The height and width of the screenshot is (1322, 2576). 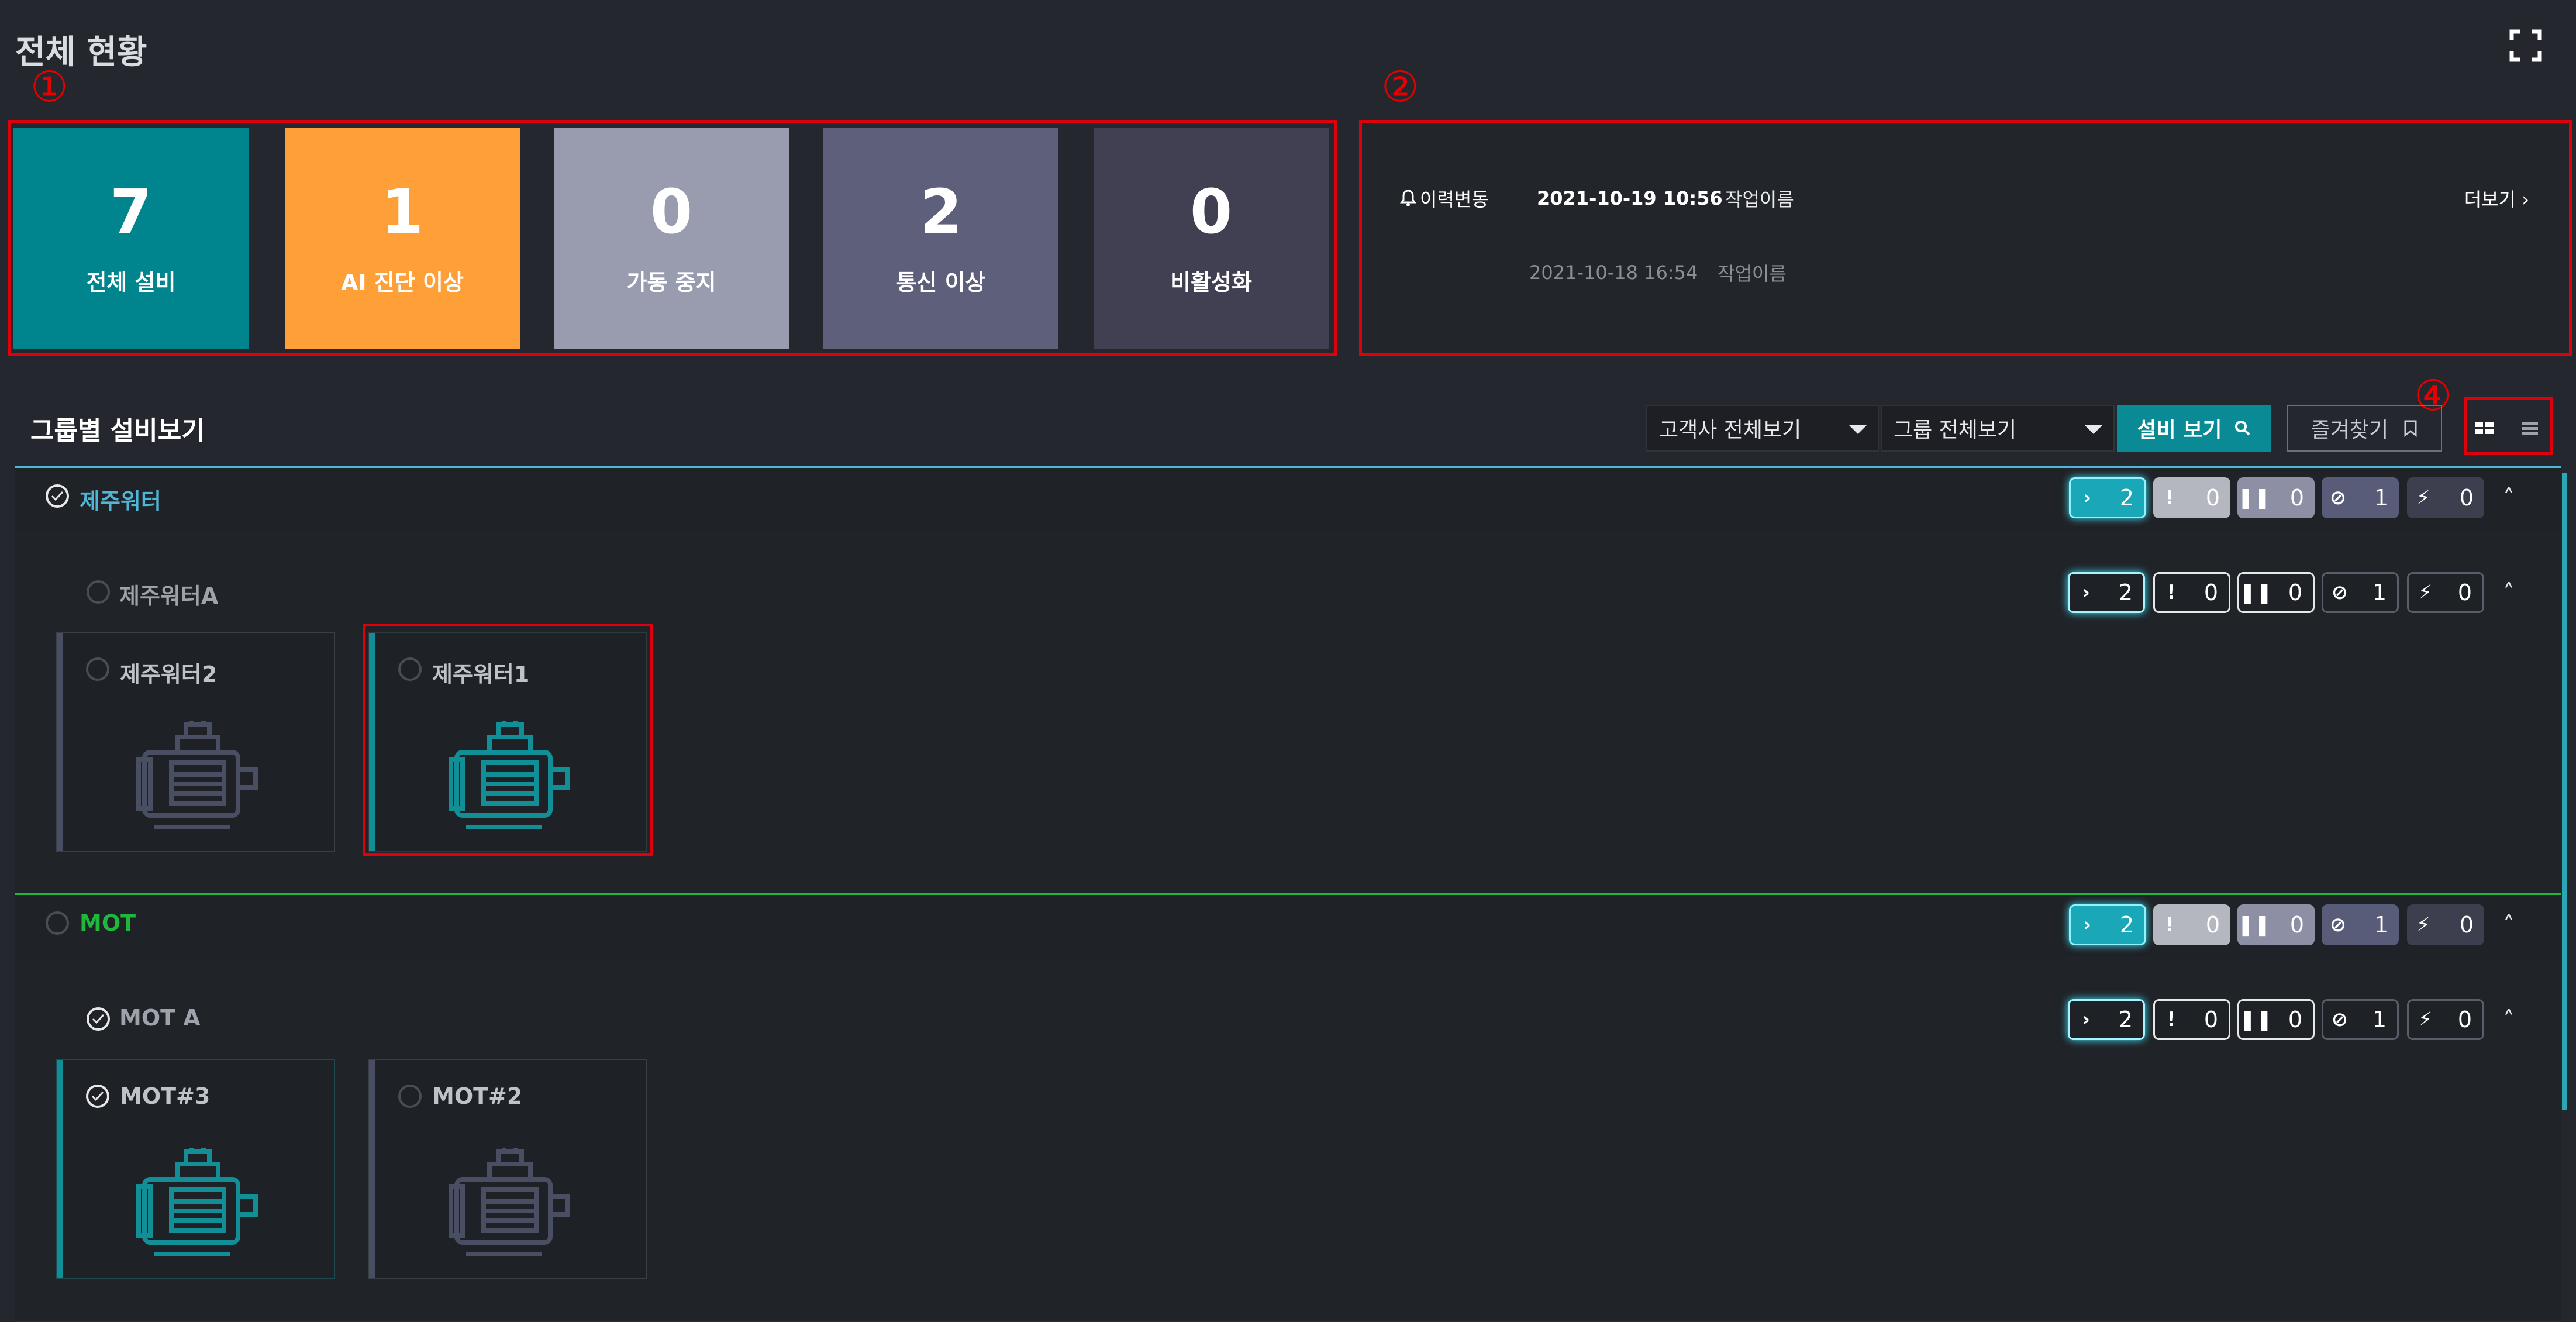 What do you see at coordinates (1613, 272) in the screenshot?
I see `history-time: 2021-10-18 16:54` at bounding box center [1613, 272].